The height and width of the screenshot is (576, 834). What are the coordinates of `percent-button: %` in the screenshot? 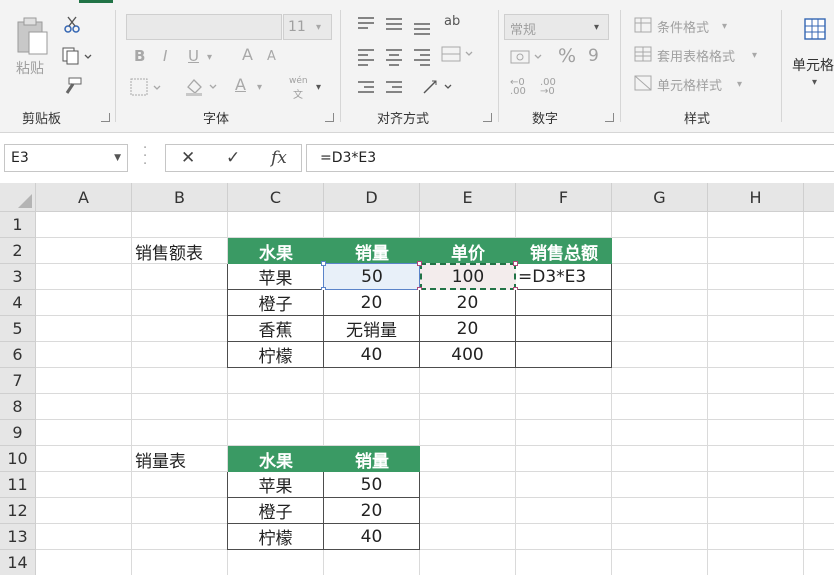 It's located at (567, 56).